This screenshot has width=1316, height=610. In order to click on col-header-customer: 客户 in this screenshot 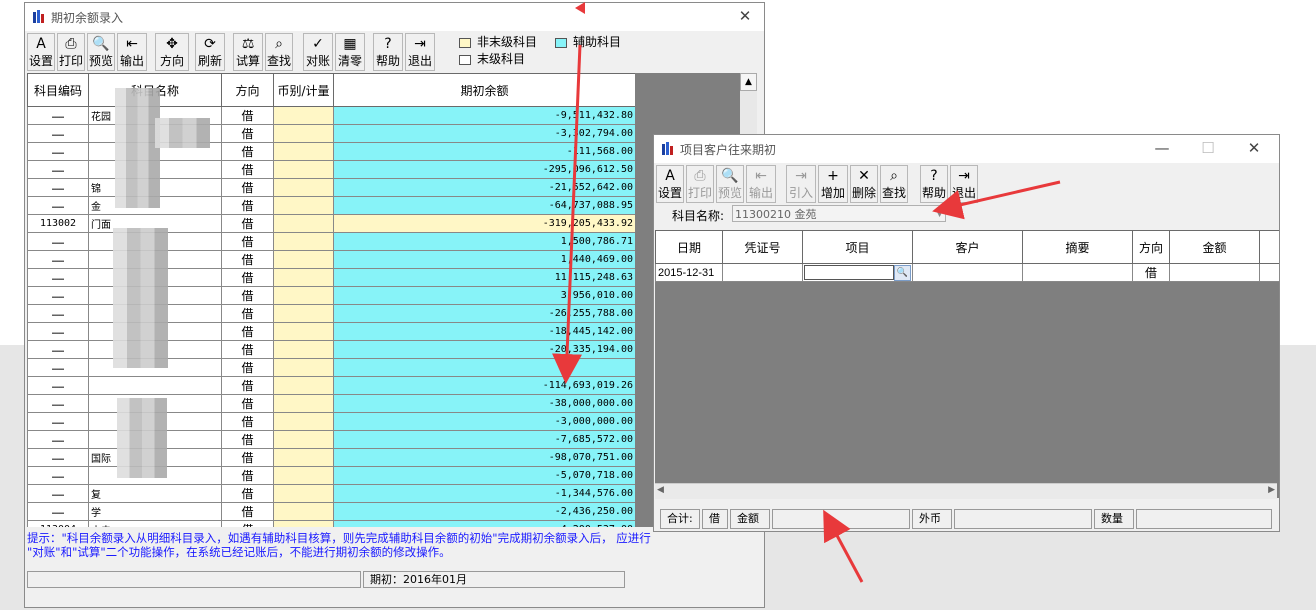, I will do `click(967, 247)`.